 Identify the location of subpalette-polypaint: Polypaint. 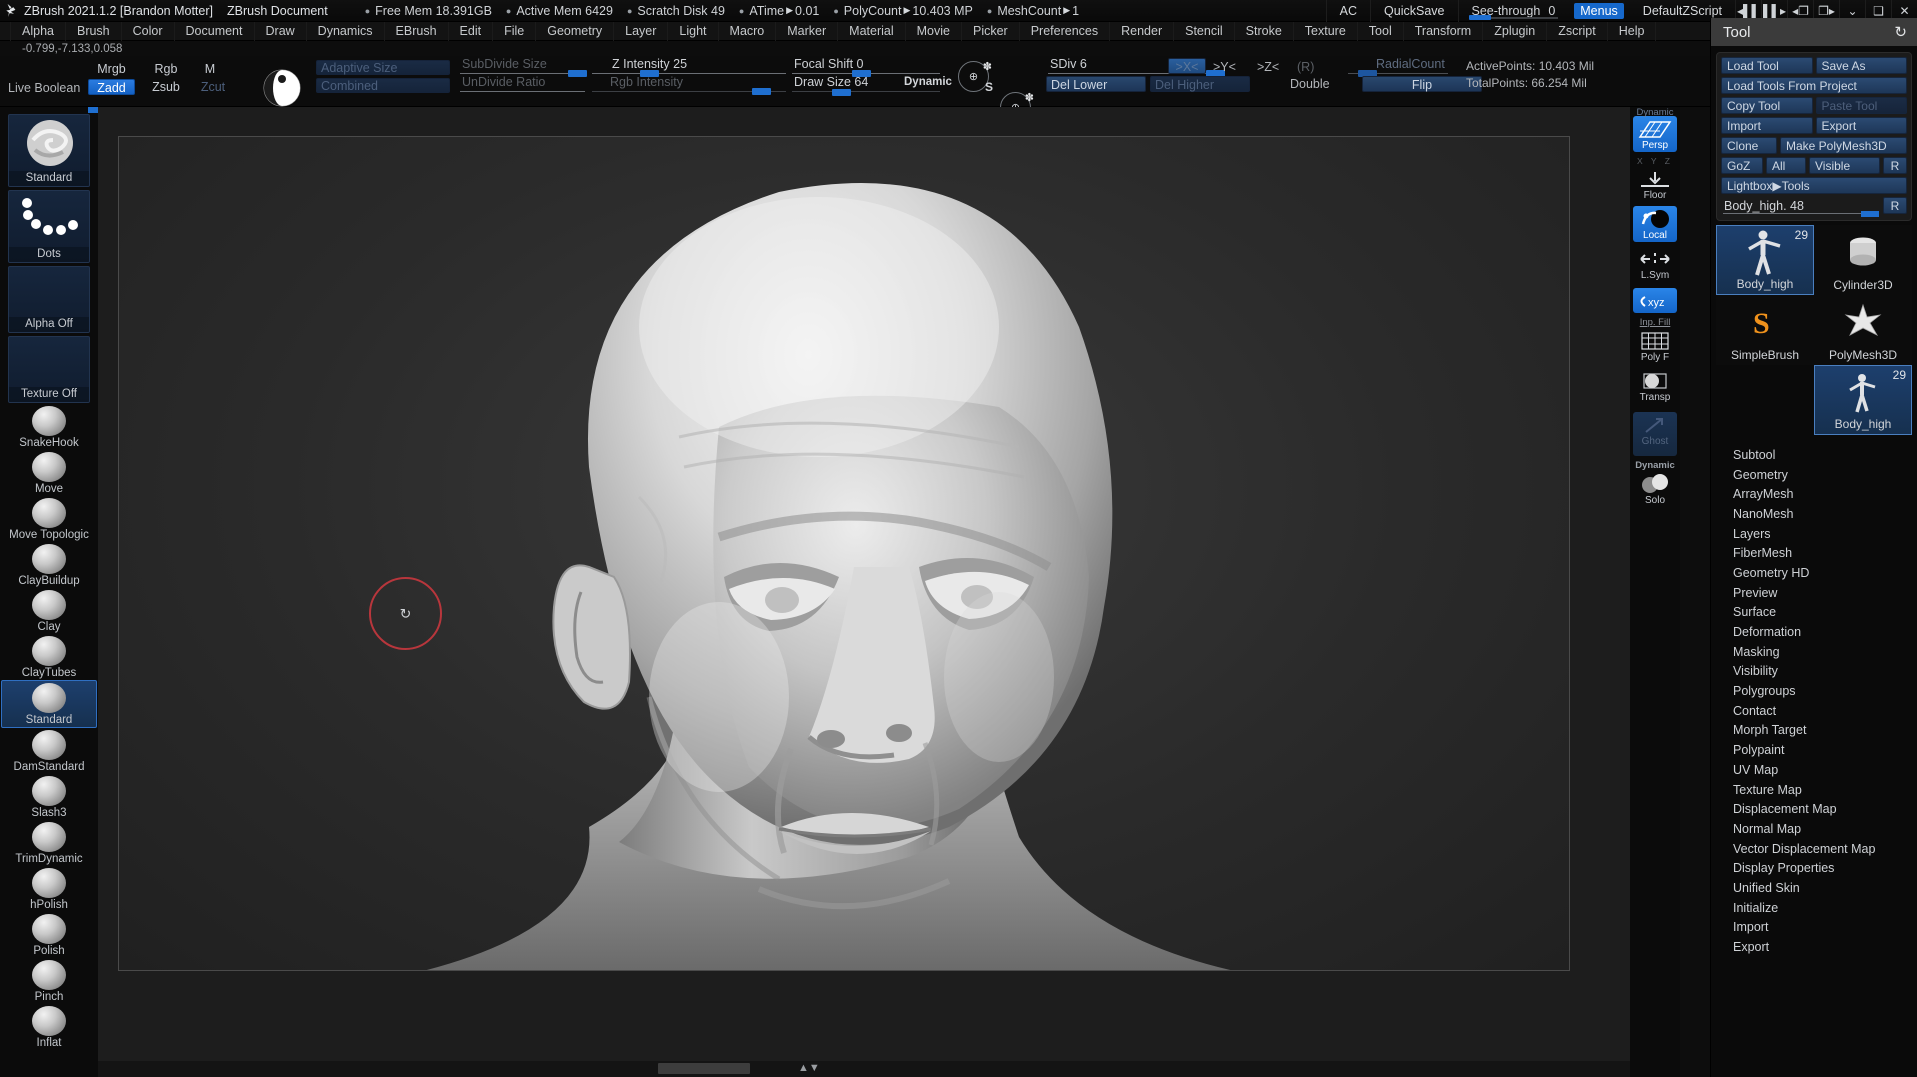
(1814, 750).